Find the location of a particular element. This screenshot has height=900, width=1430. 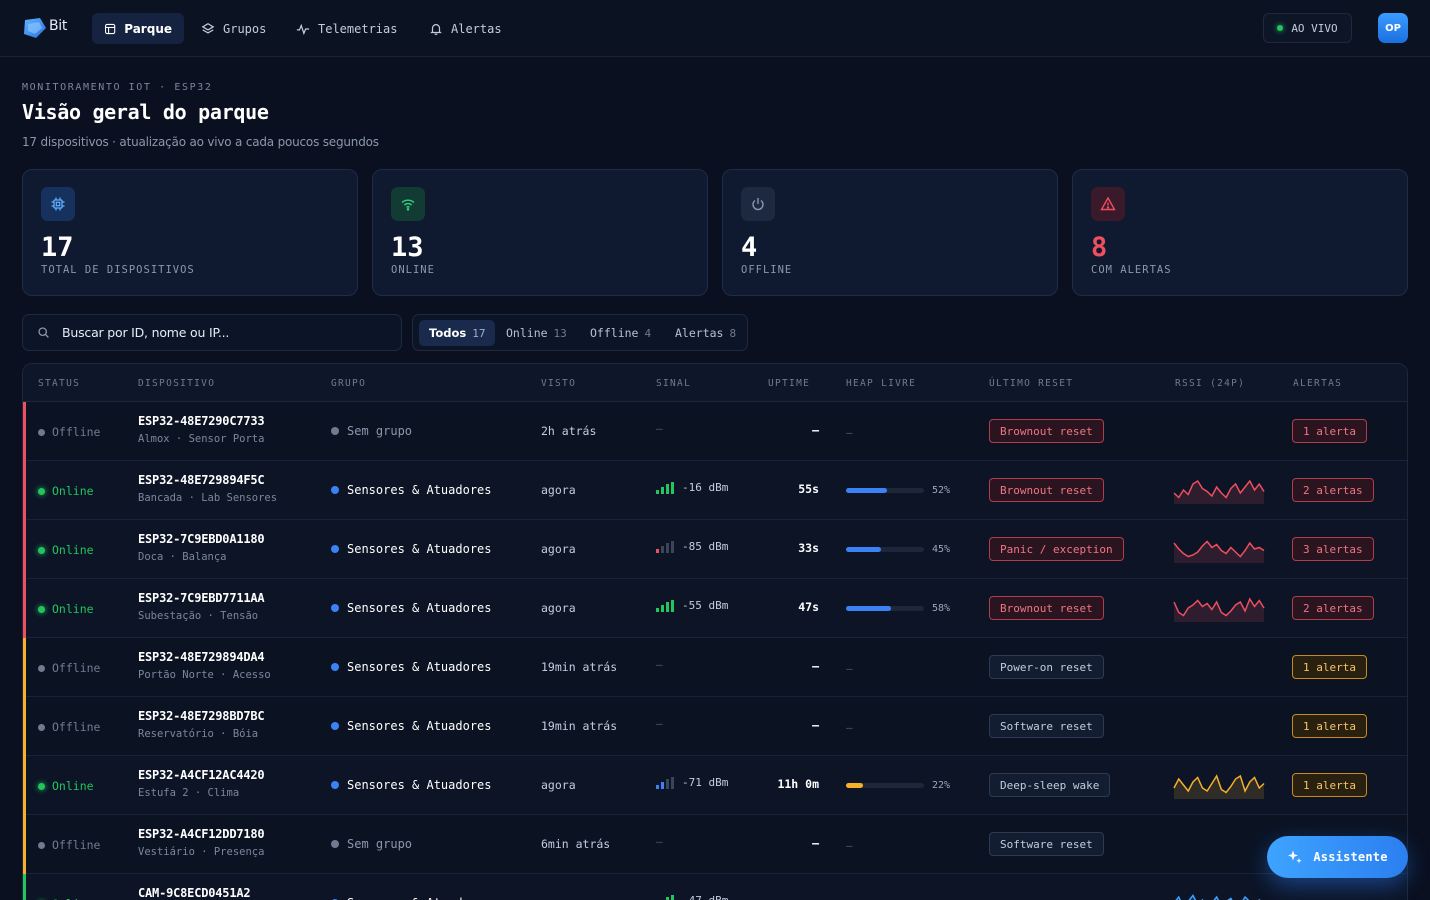

avatar: OP is located at coordinates (1393, 28).